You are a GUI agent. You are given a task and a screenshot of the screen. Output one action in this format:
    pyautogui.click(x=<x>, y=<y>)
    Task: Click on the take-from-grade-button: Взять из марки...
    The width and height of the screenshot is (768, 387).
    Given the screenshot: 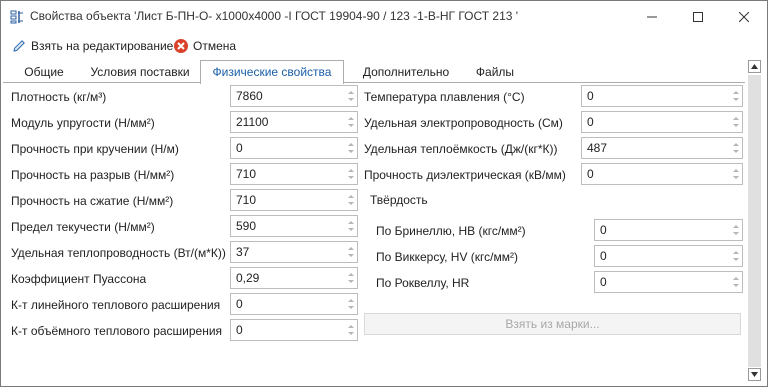 What is the action you would take?
    pyautogui.click(x=552, y=324)
    